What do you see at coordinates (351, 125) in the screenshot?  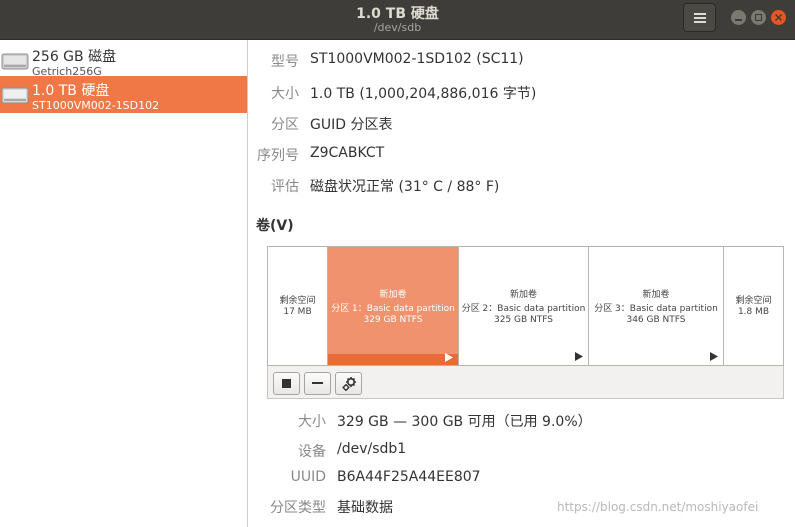 I see `partitioning-value: GUID 分区表` at bounding box center [351, 125].